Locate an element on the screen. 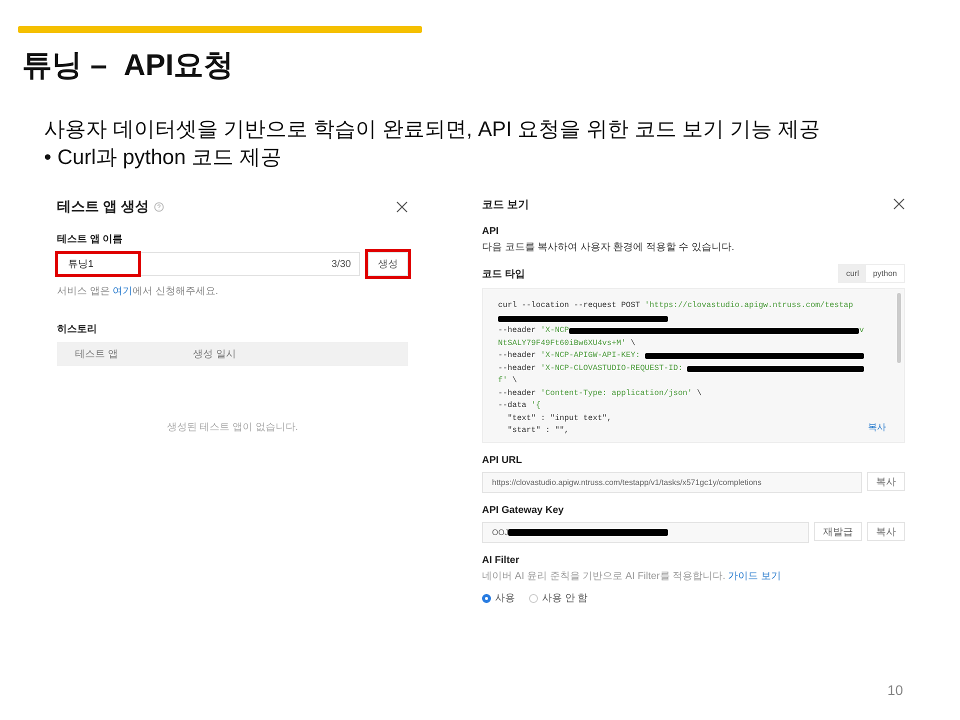 This screenshot has width=960, height=720. section-label: 히스토리 is located at coordinates (77, 329).